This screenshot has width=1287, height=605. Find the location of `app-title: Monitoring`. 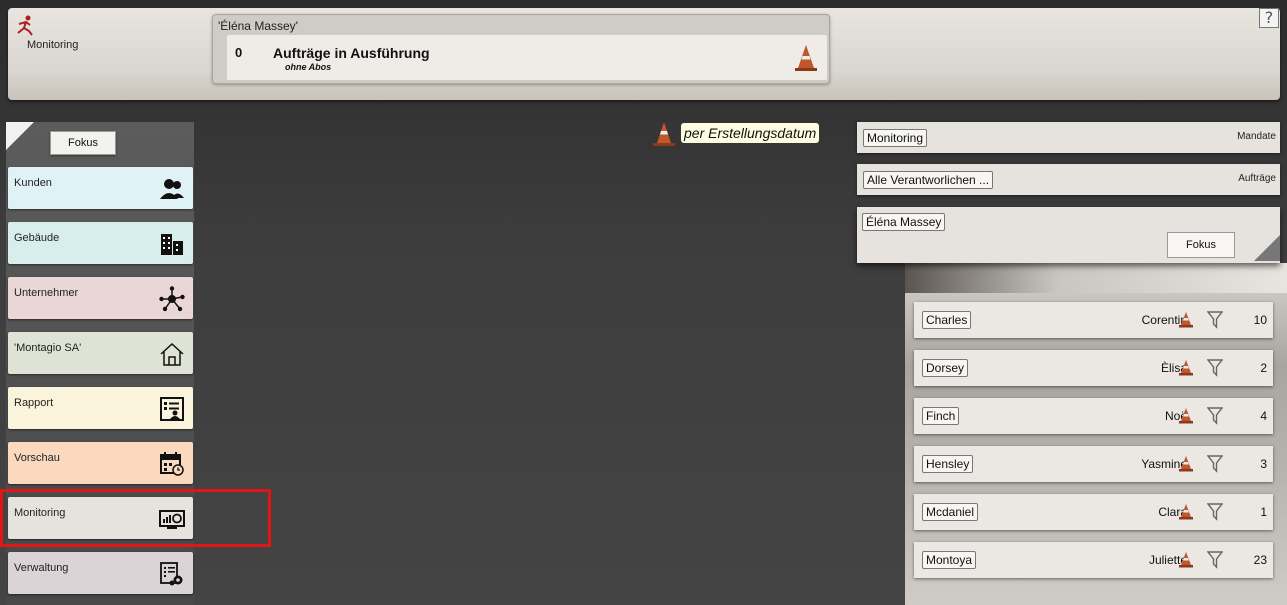

app-title: Monitoring is located at coordinates (53, 45).